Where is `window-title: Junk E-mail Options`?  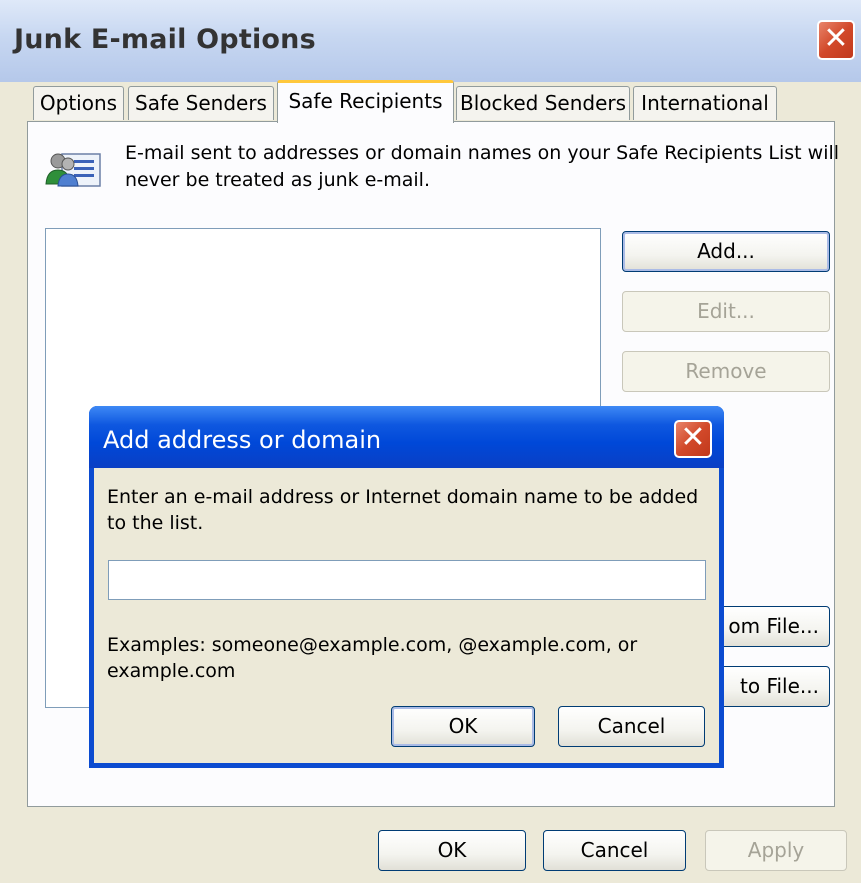 window-title: Junk E-mail Options is located at coordinates (165, 39).